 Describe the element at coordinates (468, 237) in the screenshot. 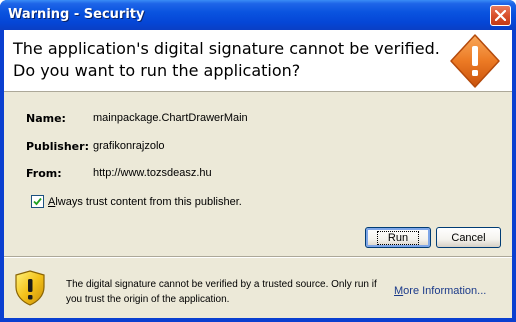

I see `cancel-button: Cancel` at that location.